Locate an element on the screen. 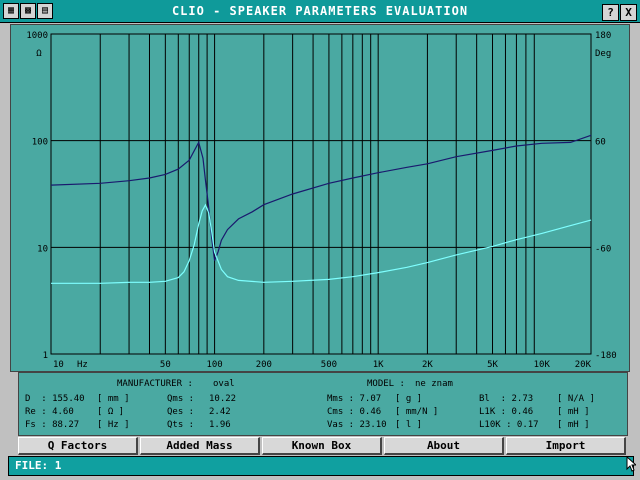 The height and width of the screenshot is (480, 640). x-tick-label: 20K is located at coordinates (583, 365).